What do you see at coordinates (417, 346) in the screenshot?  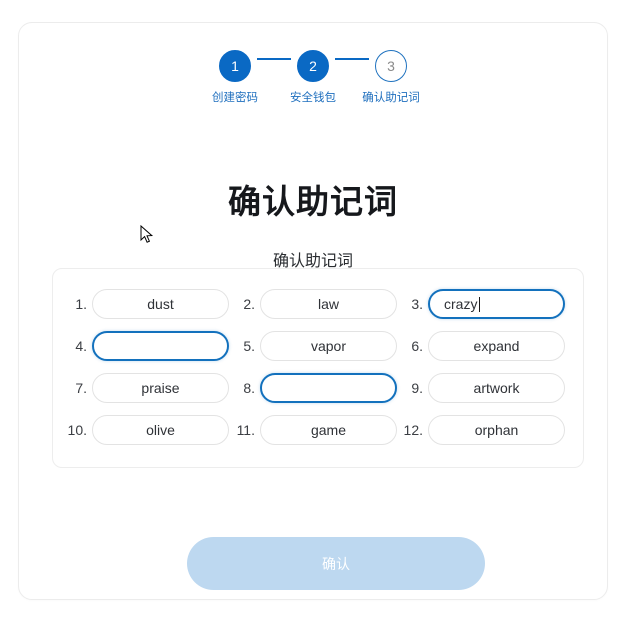 I see `word-index-6: 6.` at bounding box center [417, 346].